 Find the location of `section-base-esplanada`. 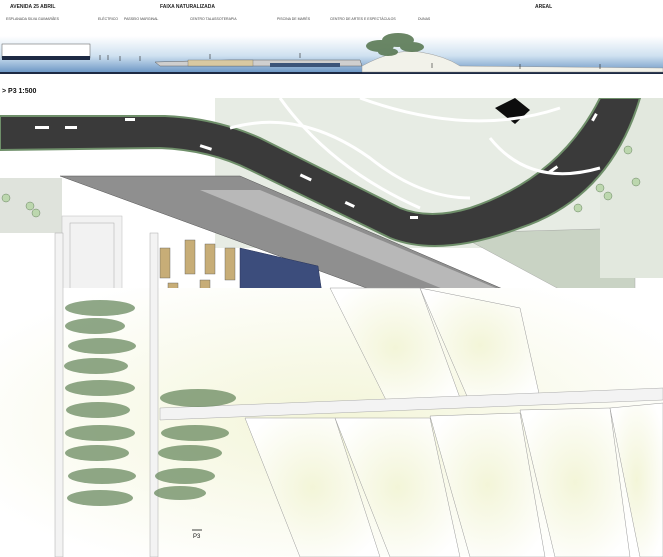

section-base-esplanada is located at coordinates (46, 58).